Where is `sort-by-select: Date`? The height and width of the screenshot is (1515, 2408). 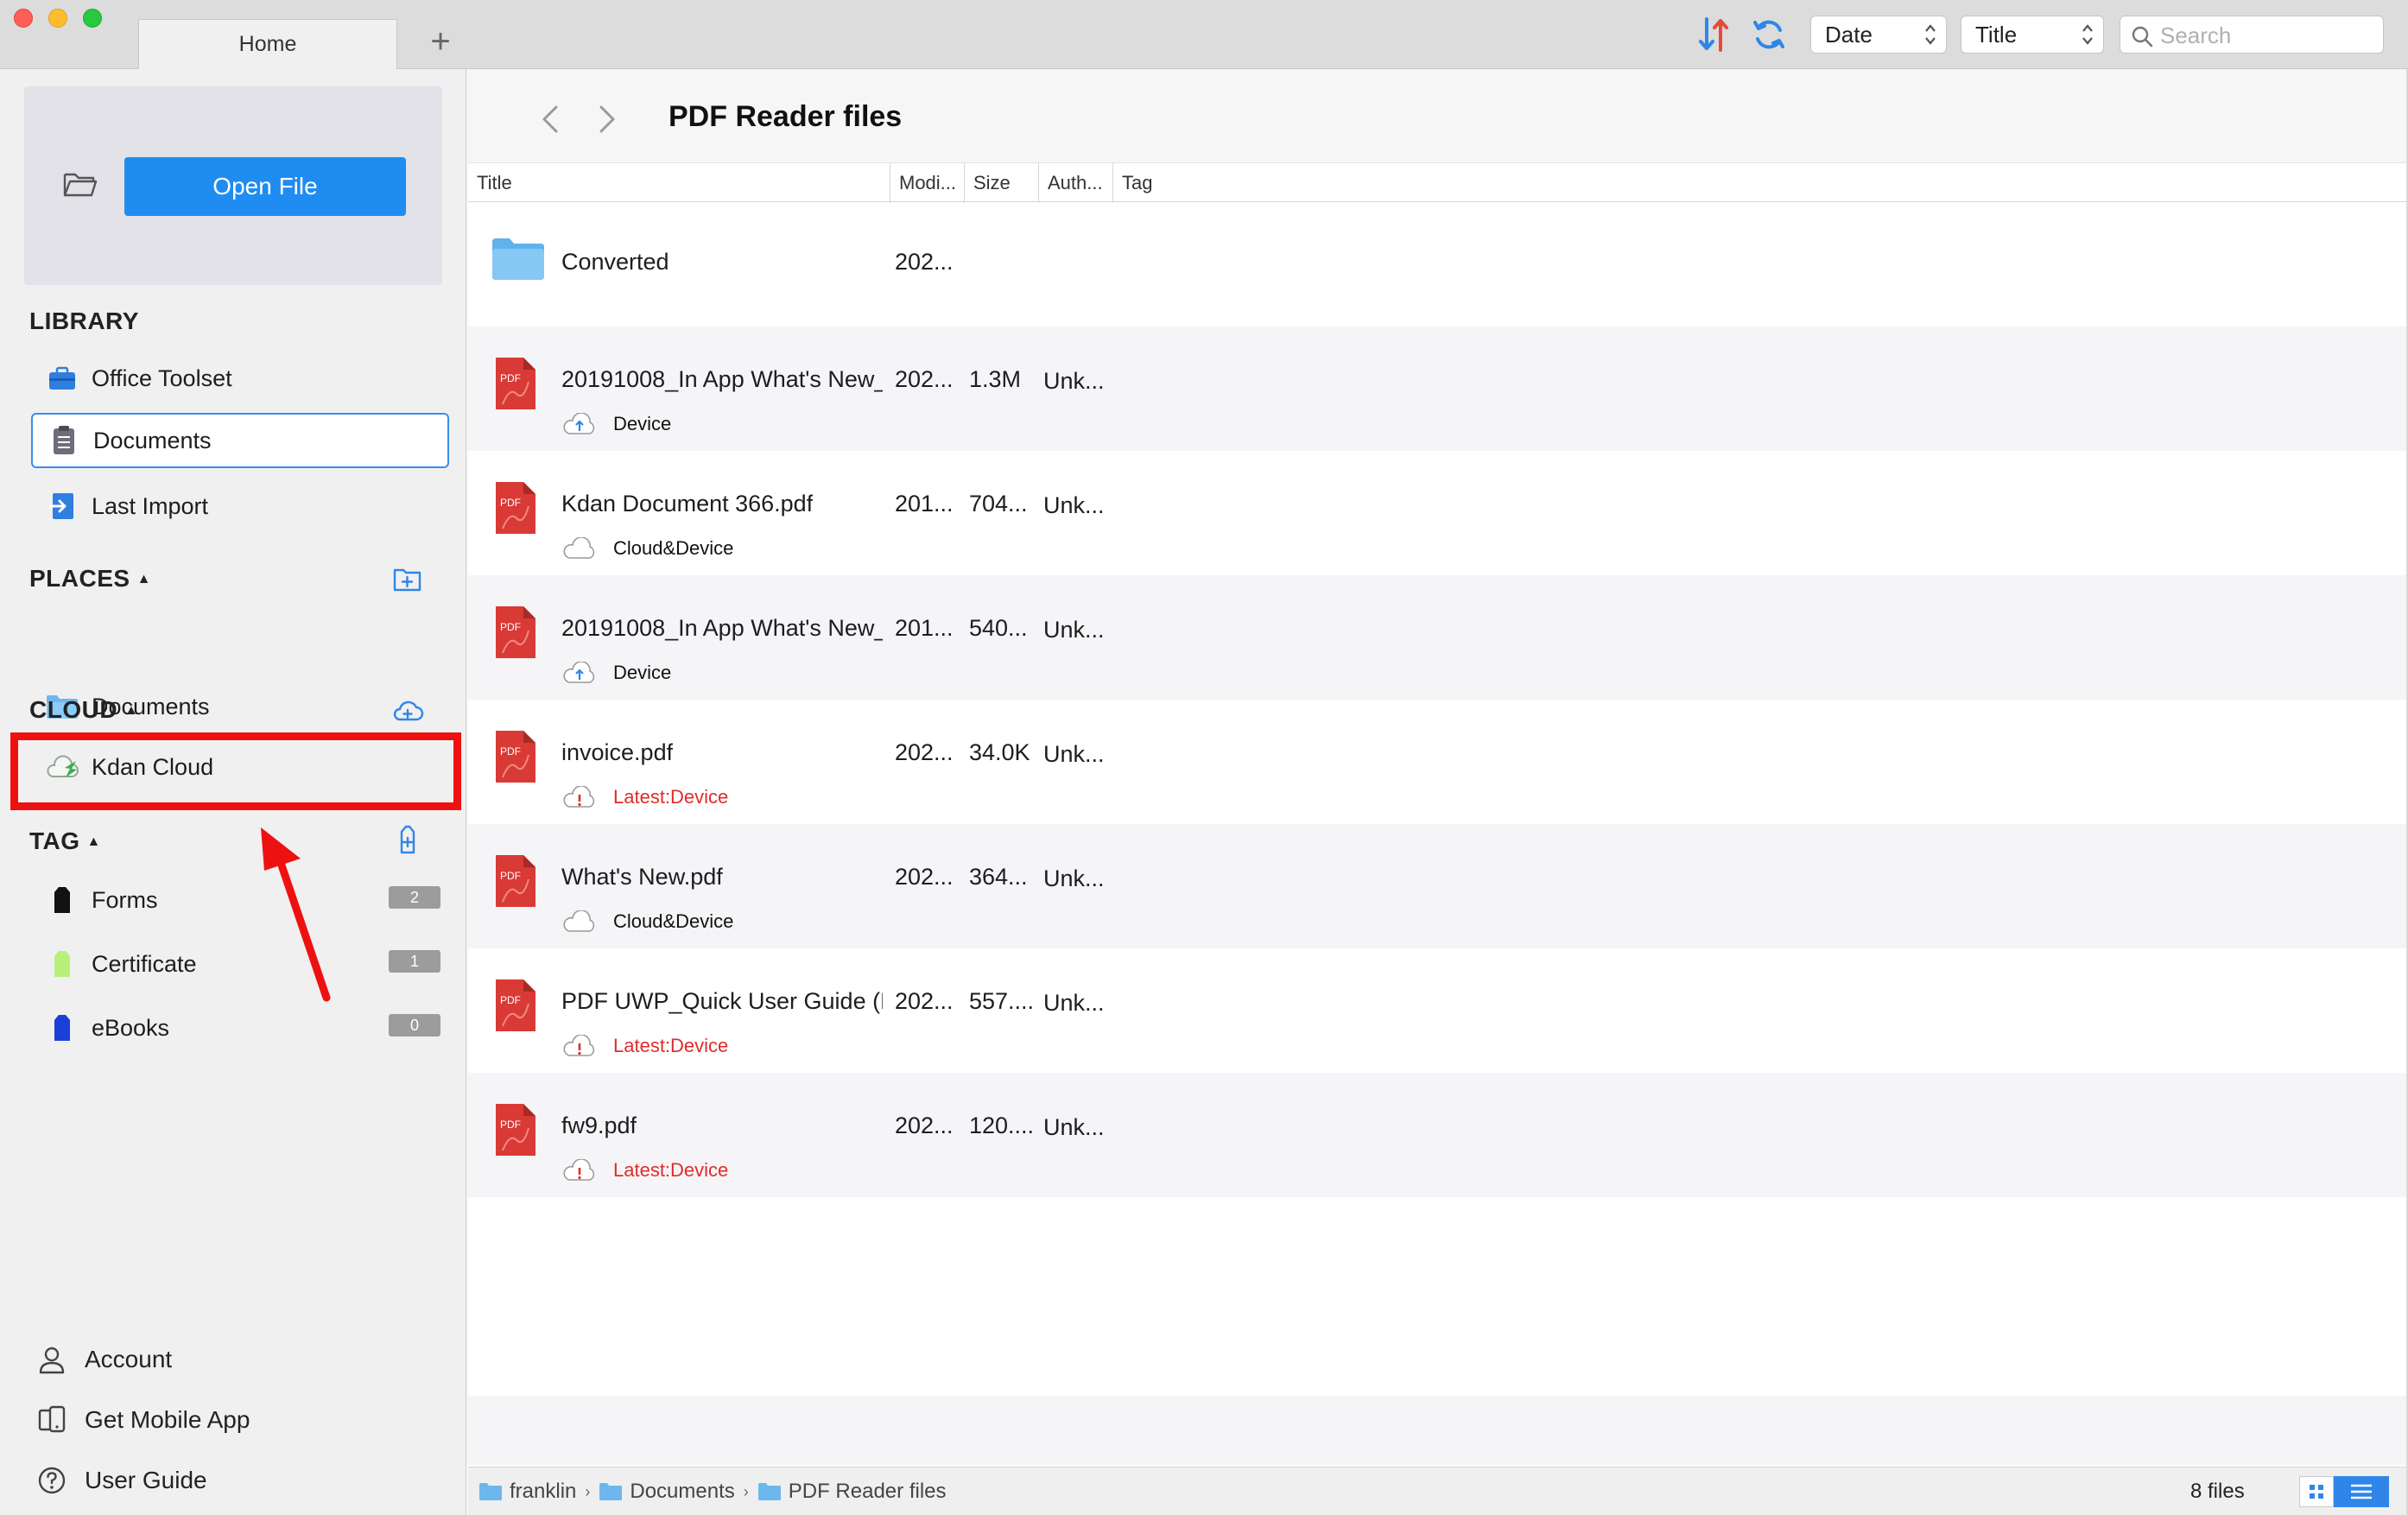 sort-by-select: Date is located at coordinates (1879, 35).